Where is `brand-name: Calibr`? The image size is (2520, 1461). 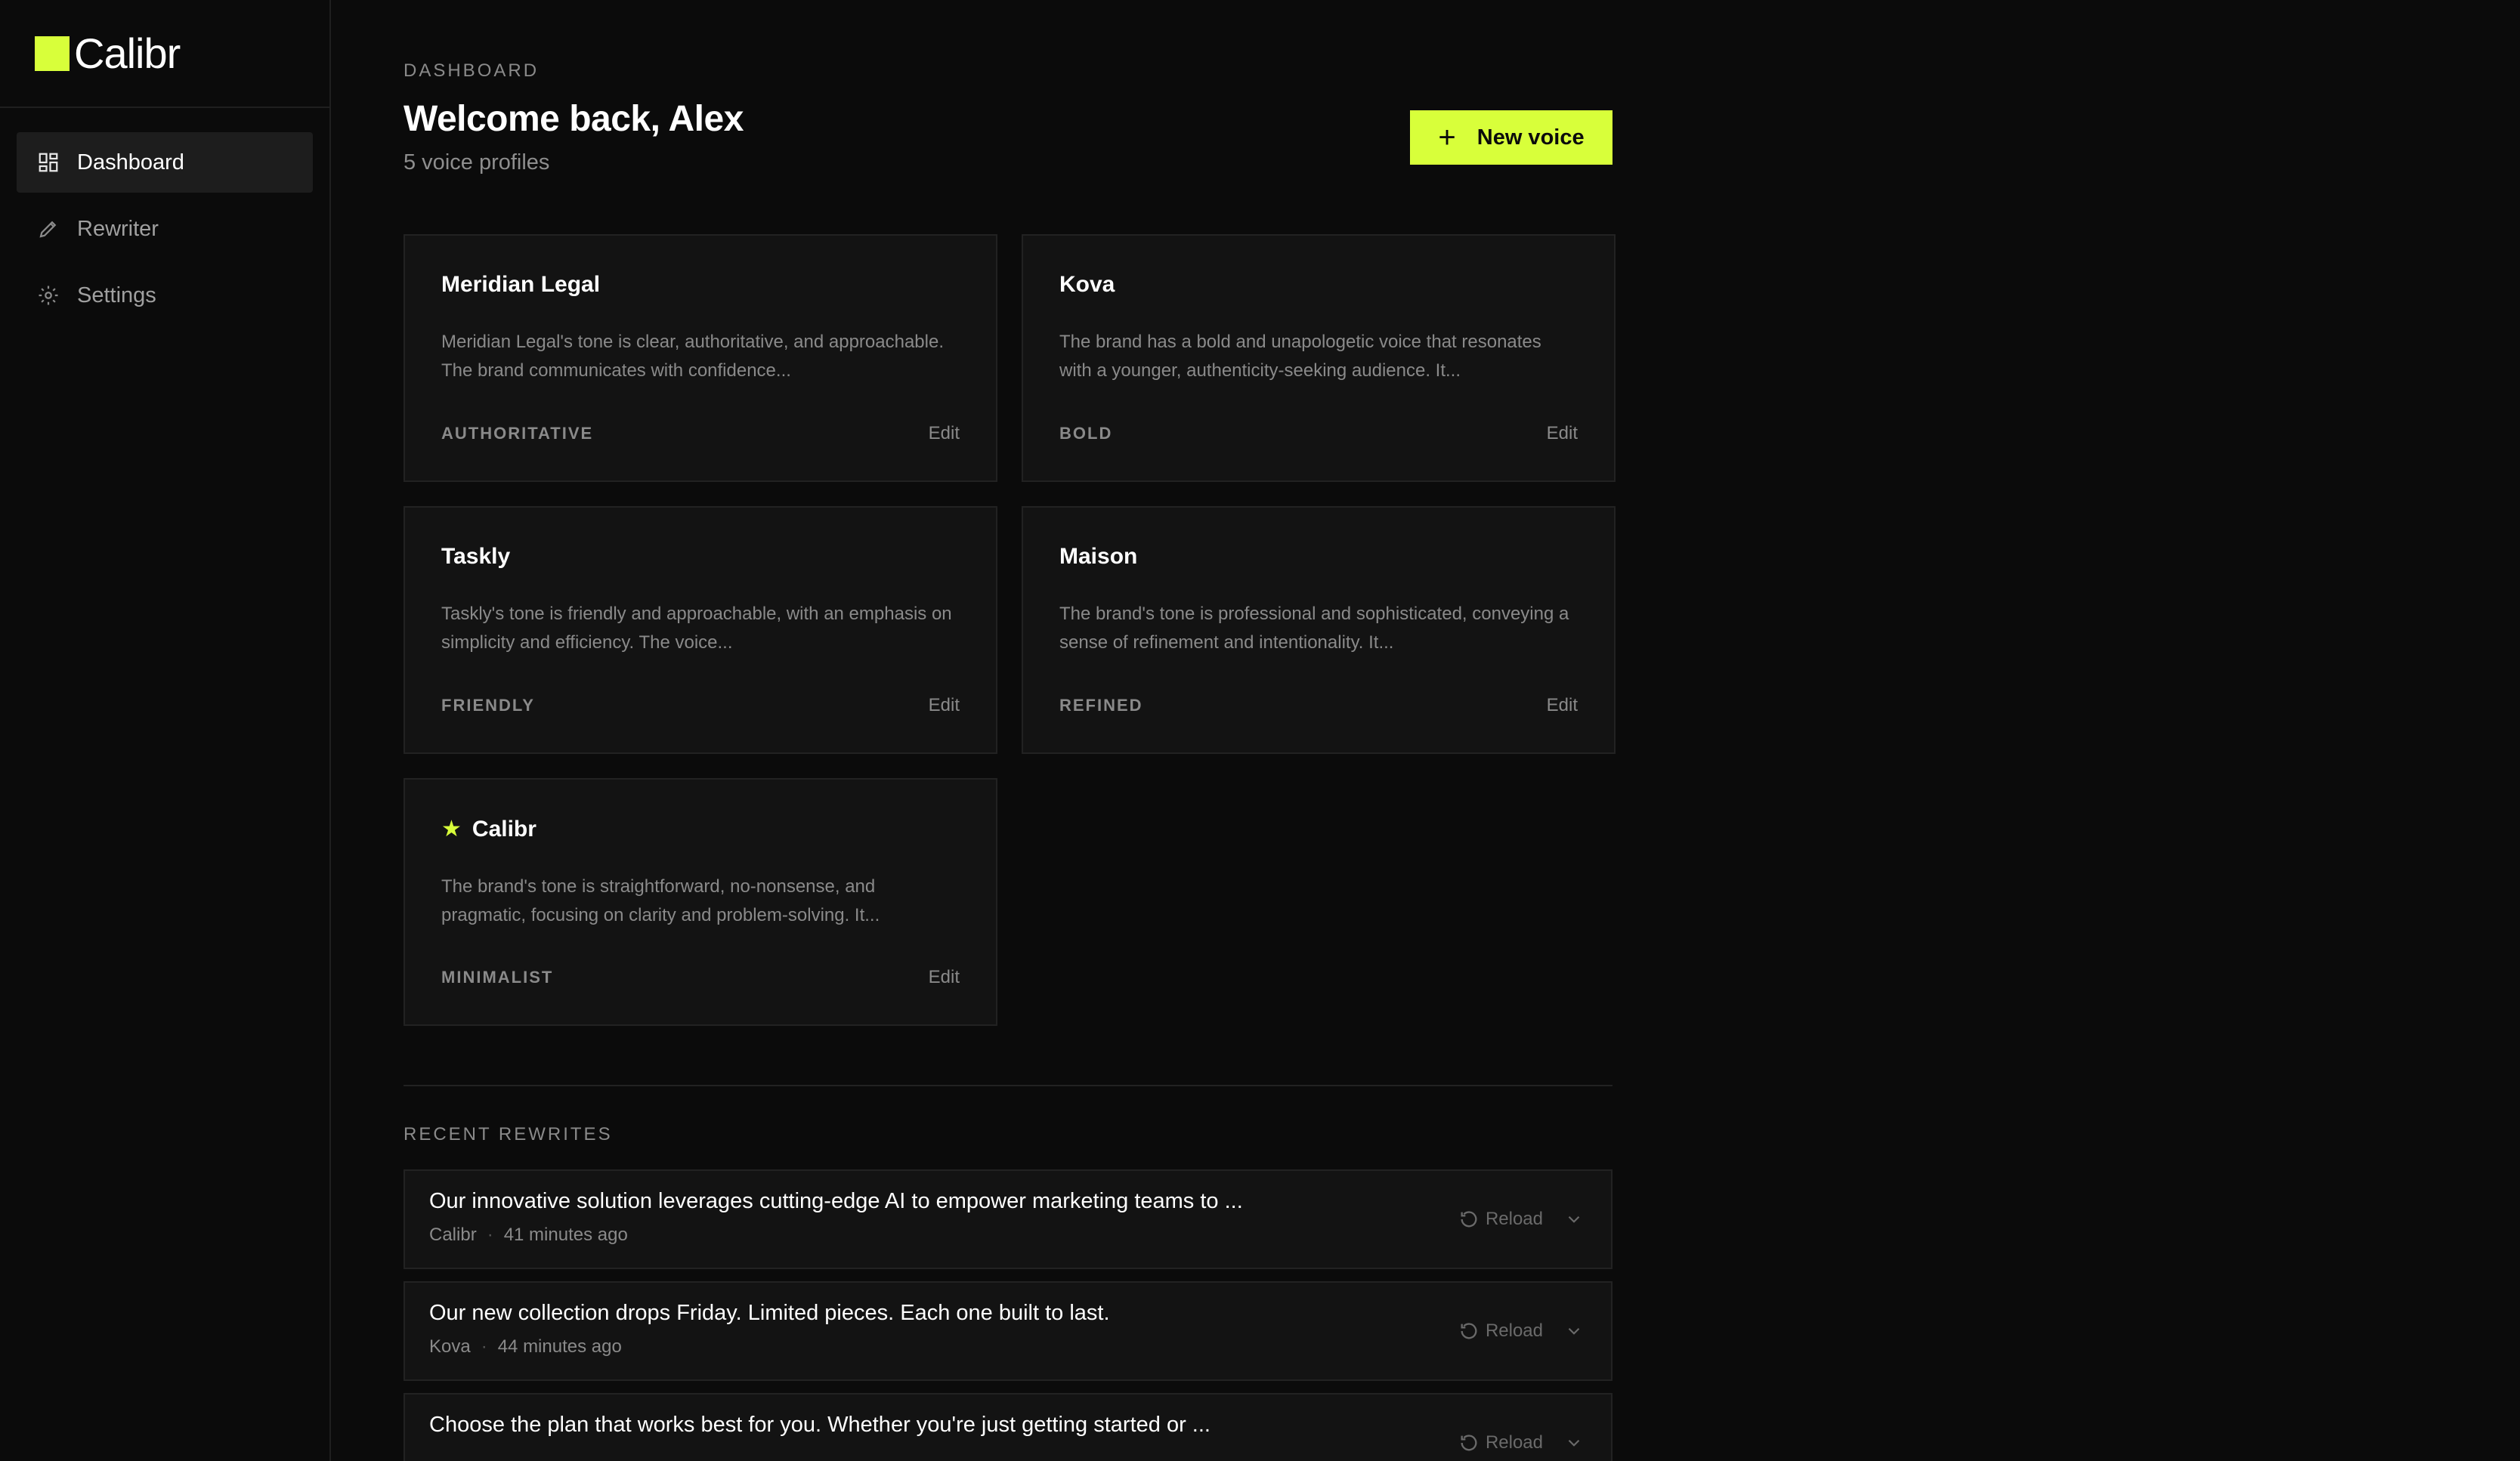
brand-name: Calibr is located at coordinates (127, 53).